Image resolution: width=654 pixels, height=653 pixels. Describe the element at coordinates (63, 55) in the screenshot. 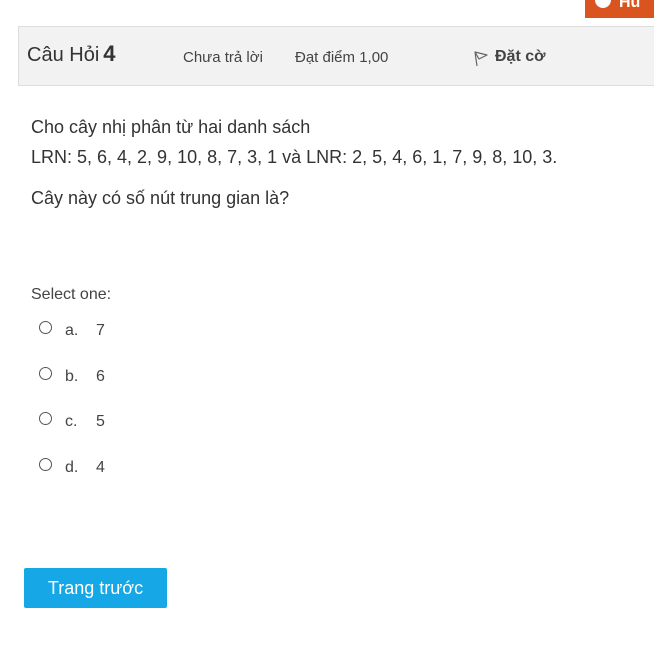

I see `question-title-prefix: Câu Hỏi` at that location.